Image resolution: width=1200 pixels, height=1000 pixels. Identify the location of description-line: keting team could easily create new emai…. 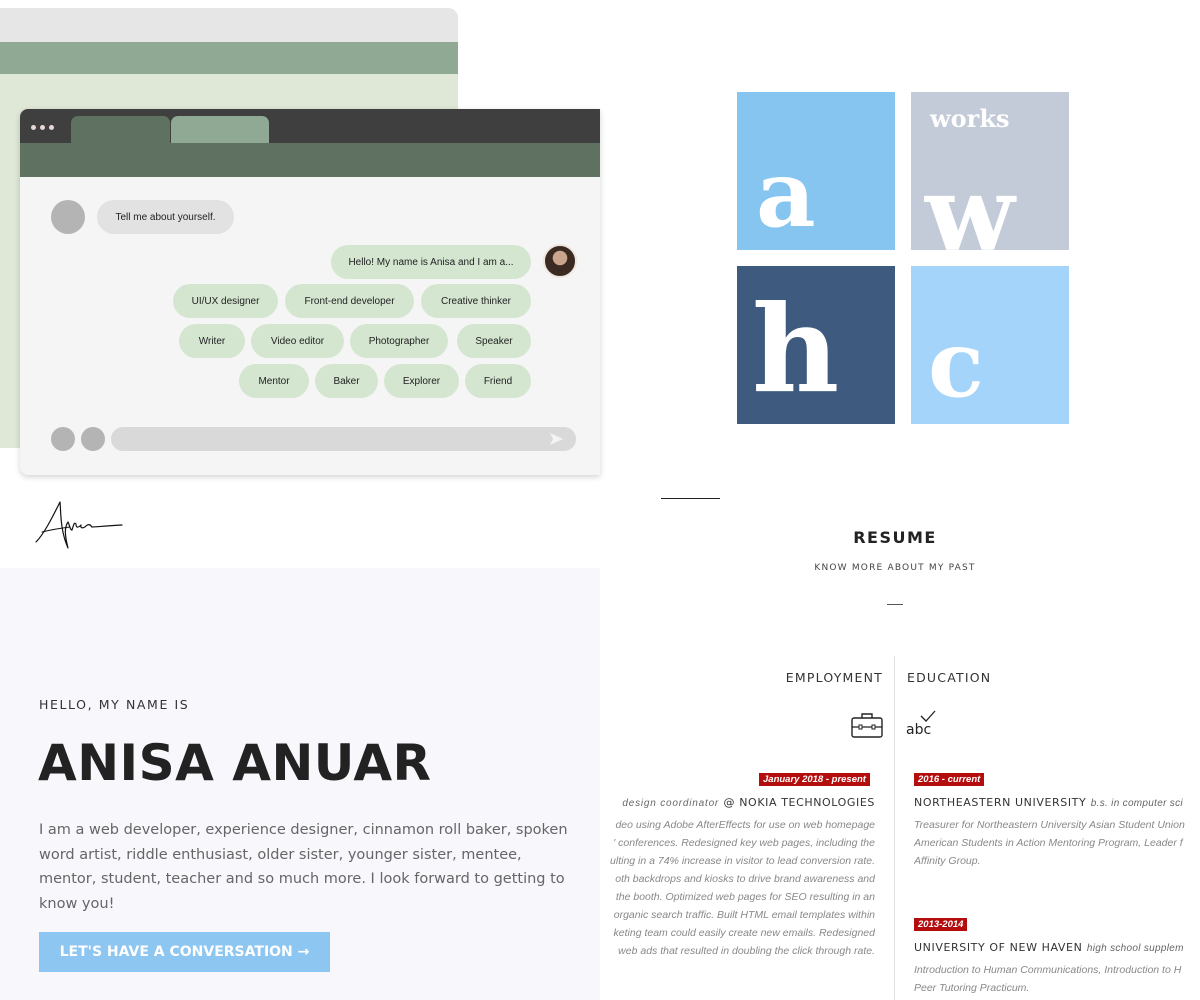
(744, 933).